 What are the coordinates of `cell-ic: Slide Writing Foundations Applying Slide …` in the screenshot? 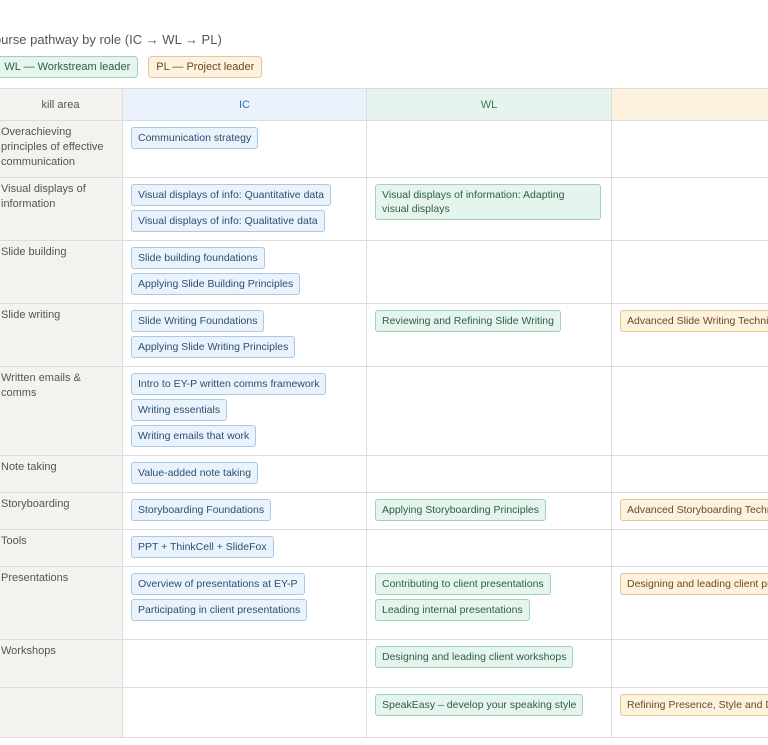 It's located at (244, 335).